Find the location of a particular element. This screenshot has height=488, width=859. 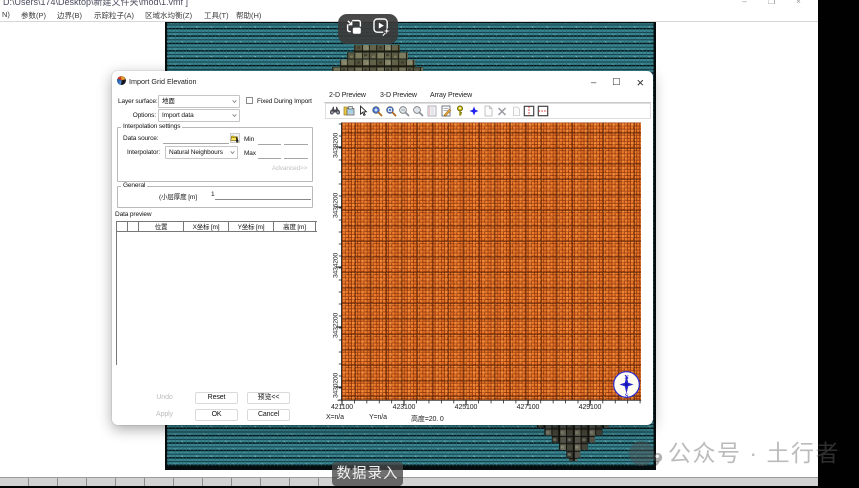

table-header-elevation: 高度 [m] is located at coordinates (295, 226).